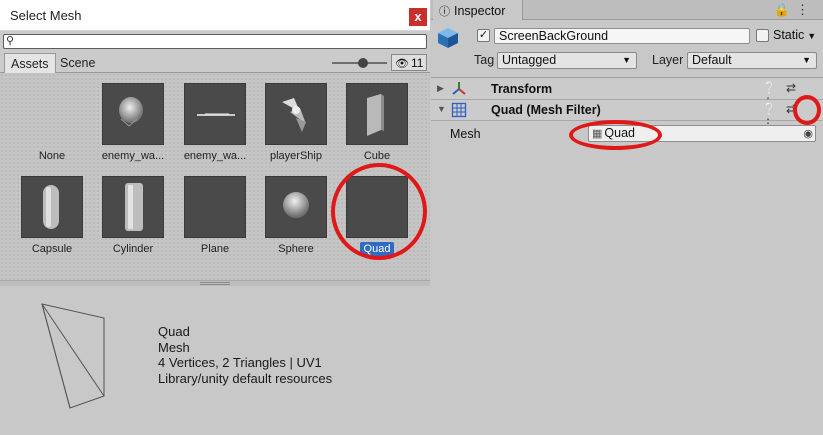  I want to click on info-icon: ⓘ, so click(444, 12).